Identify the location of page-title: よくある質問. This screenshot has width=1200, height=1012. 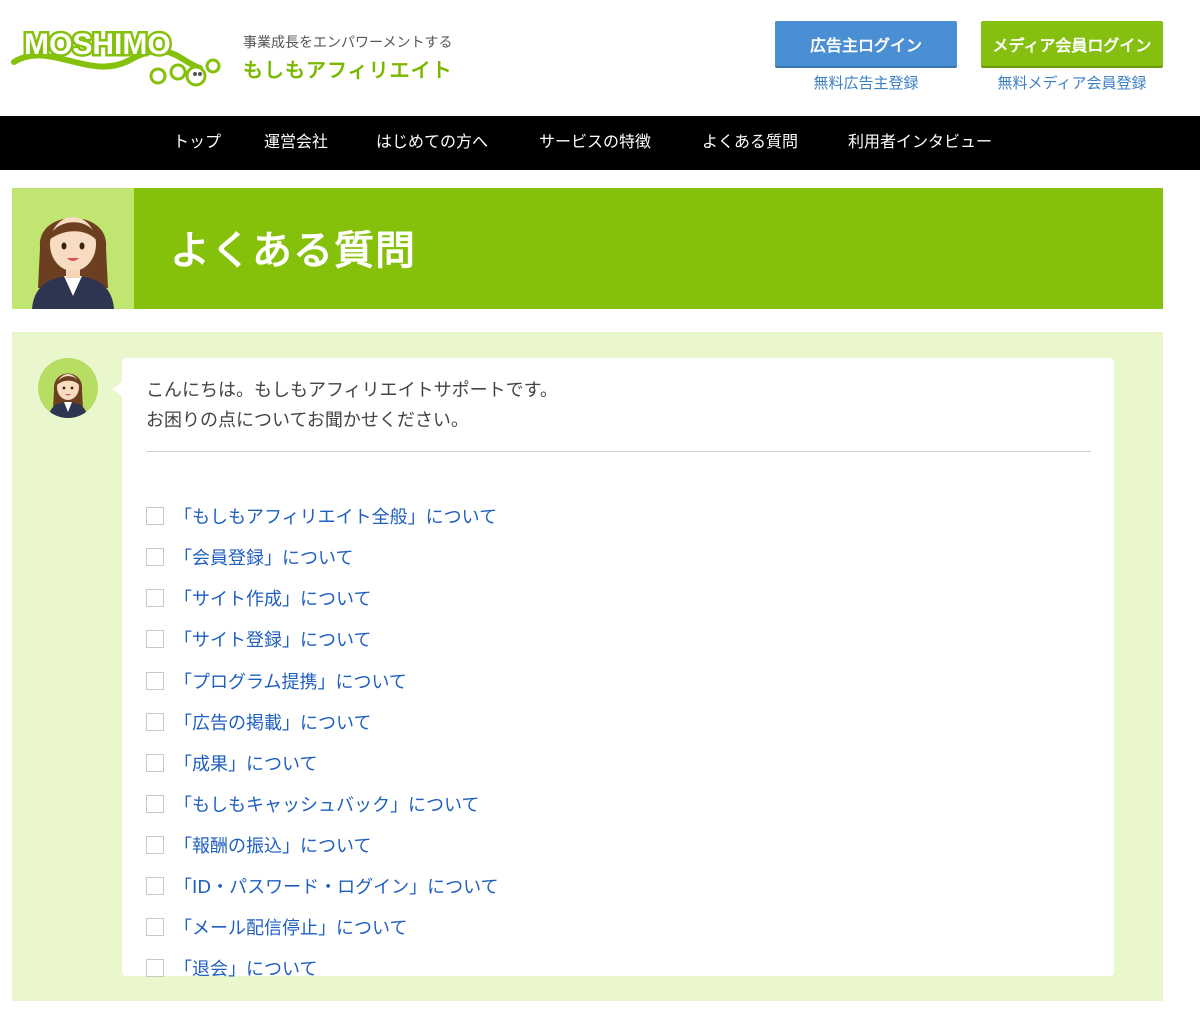
(293, 251).